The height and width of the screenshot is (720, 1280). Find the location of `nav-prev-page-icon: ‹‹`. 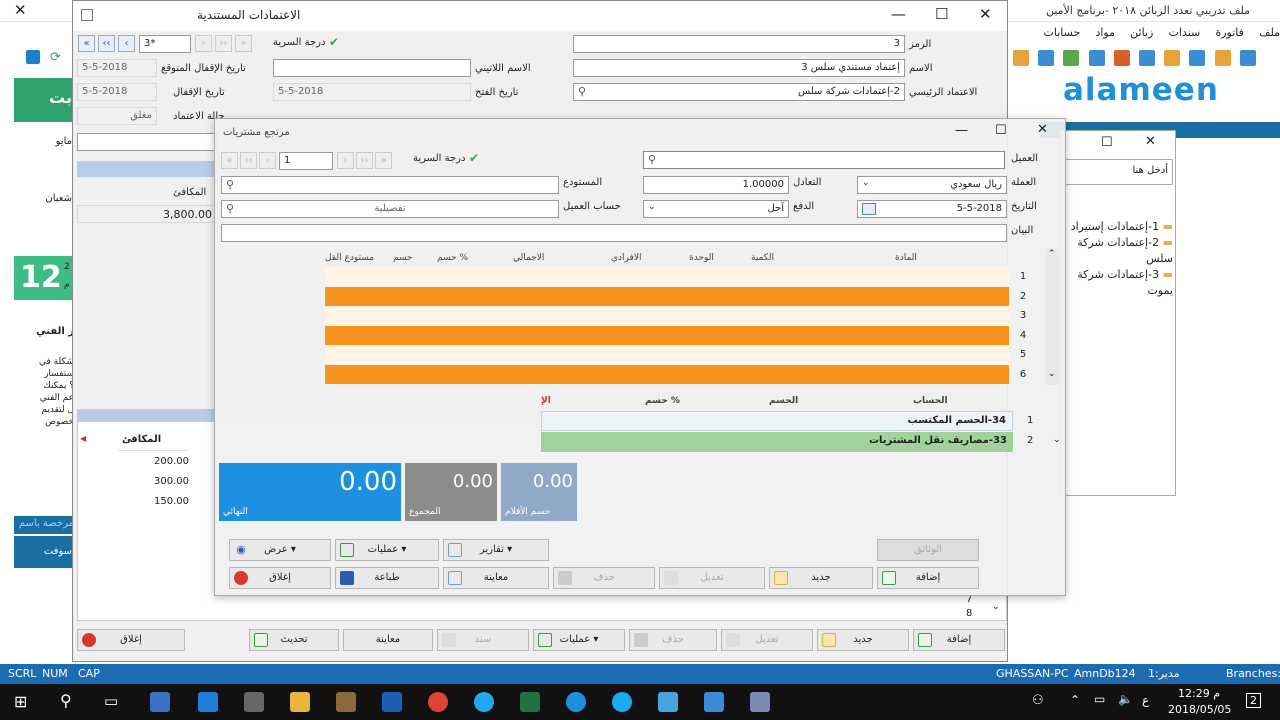

nav-prev-page-icon: ‹‹ is located at coordinates (248, 160).